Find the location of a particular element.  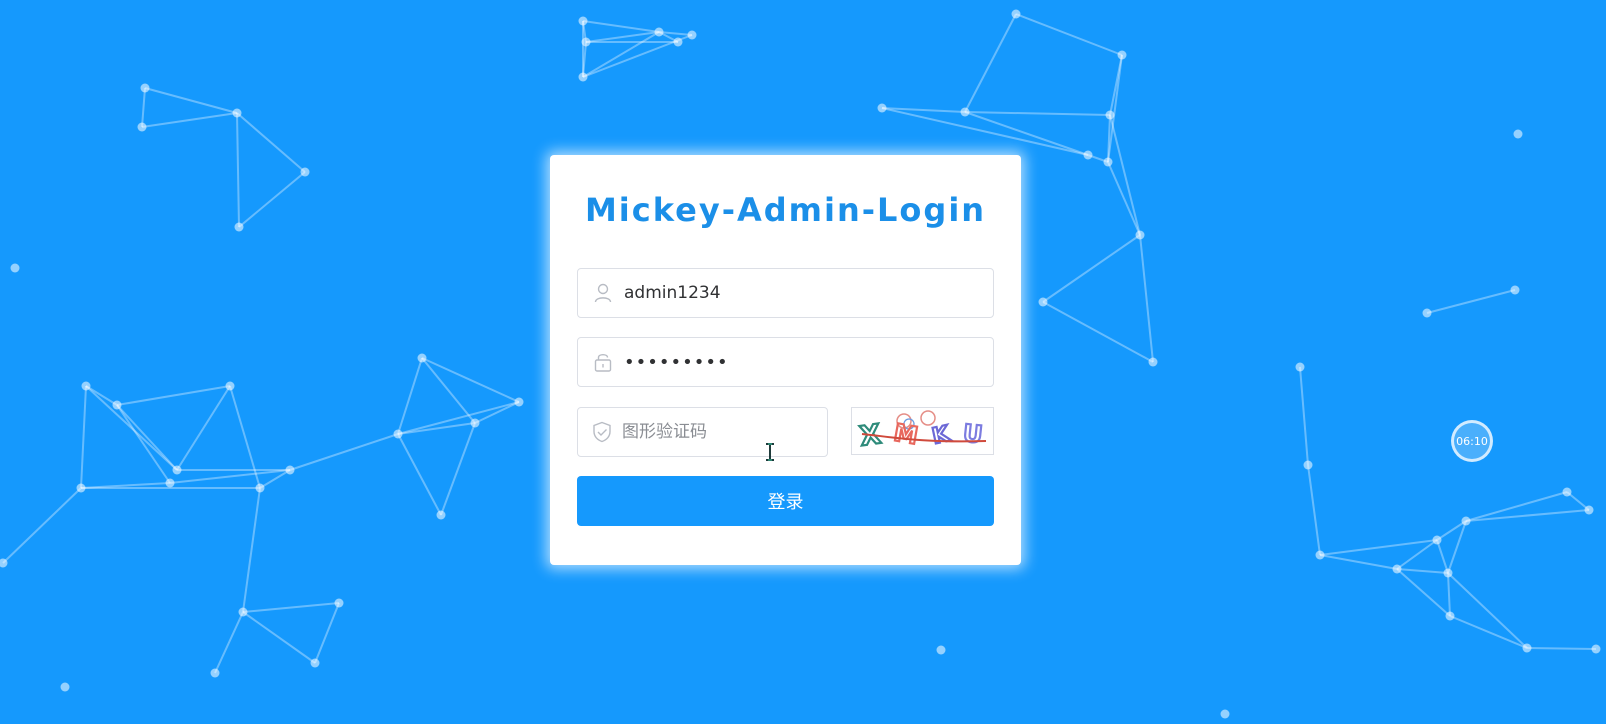

svg-text: K is located at coordinates (941, 436).